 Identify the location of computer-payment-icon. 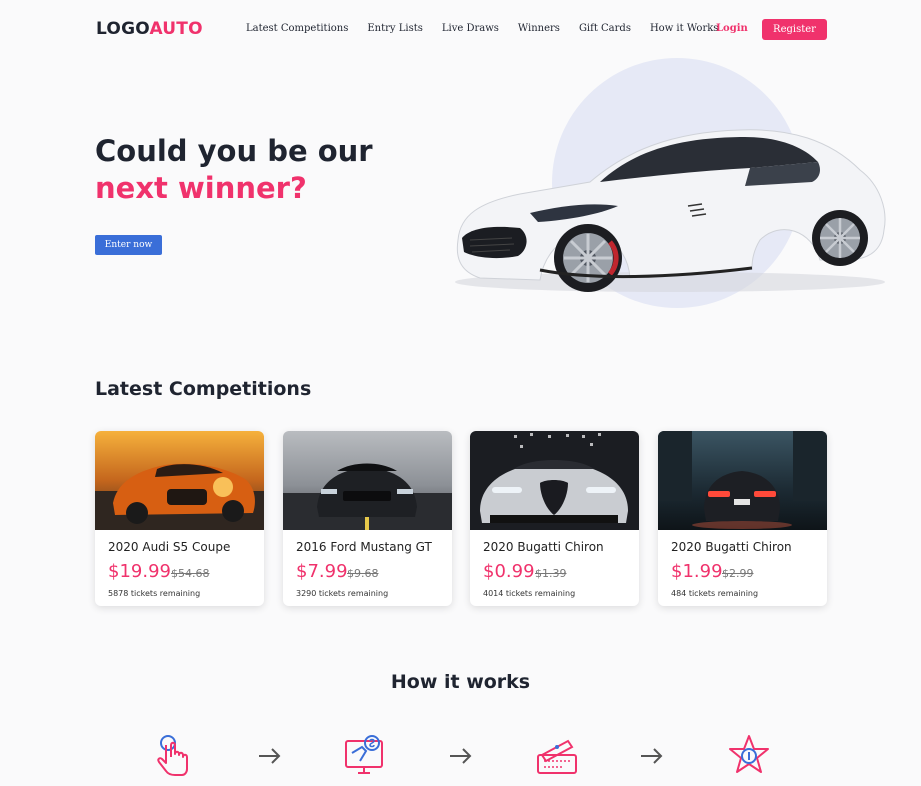
(364, 754).